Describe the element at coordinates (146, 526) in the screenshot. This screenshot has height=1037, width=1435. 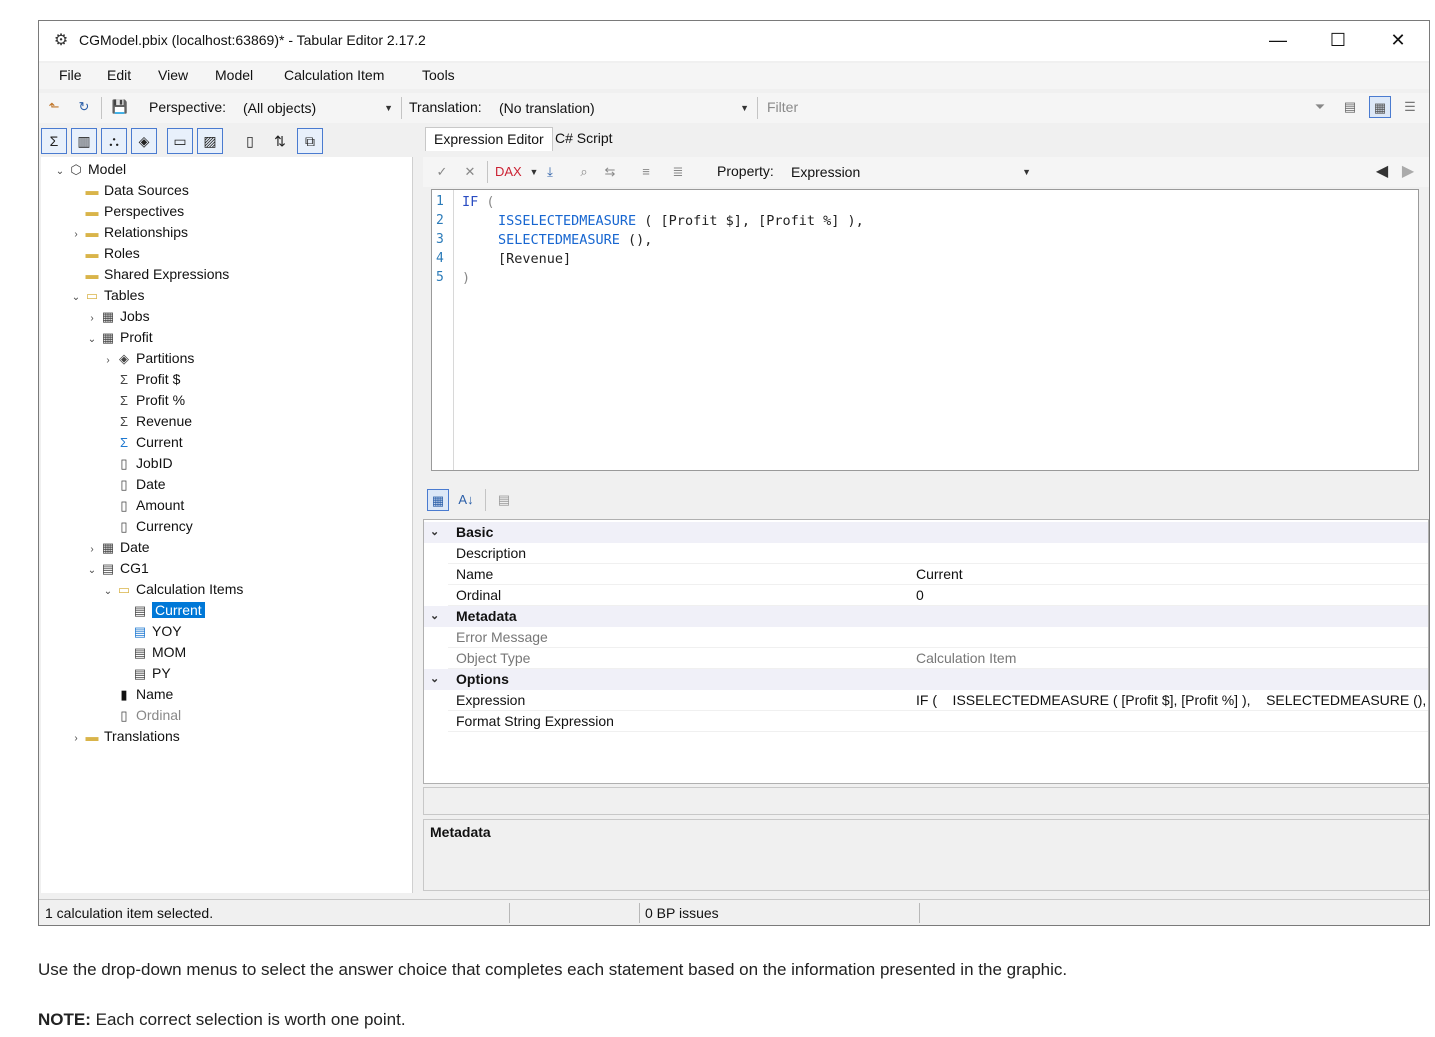
I see `tree-node-column-currency: ▯ Currency` at that location.